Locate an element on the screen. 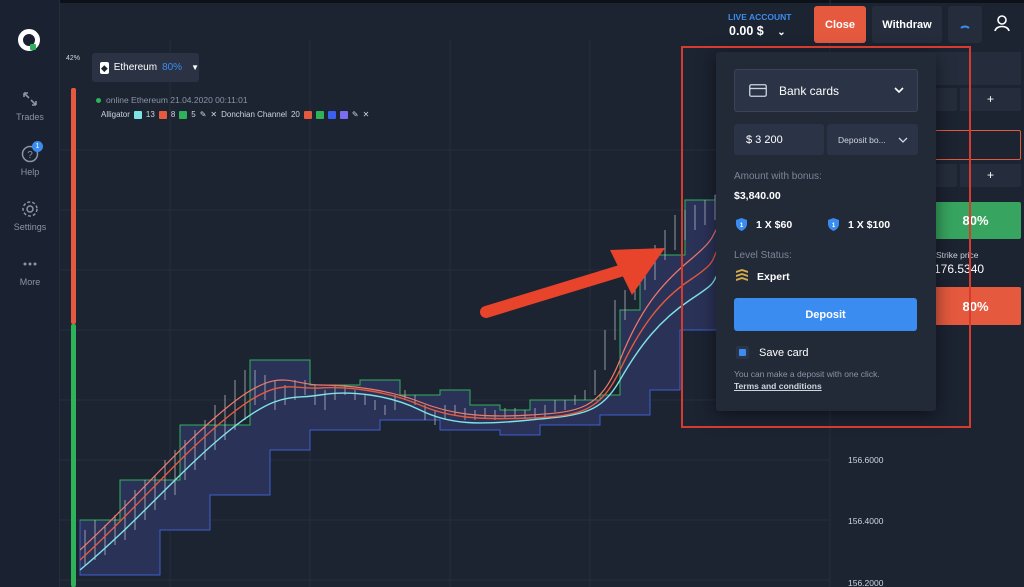 The image size is (1024, 587). sidebar-item-label: Settings is located at coordinates (30, 227).